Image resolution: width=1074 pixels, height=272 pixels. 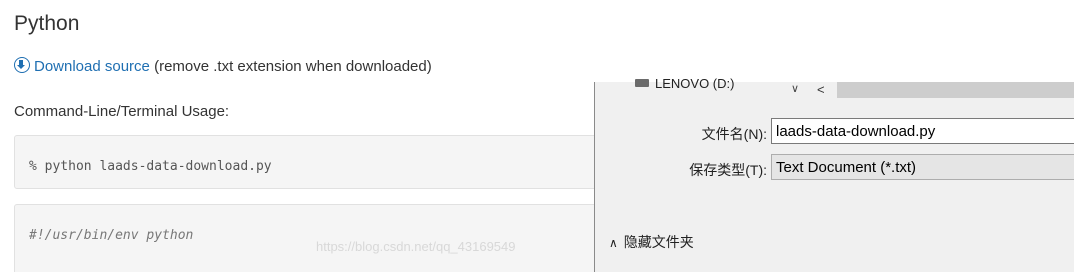 What do you see at coordinates (111, 235) in the screenshot?
I see `shebang-line: #!/usr/bin/env python` at bounding box center [111, 235].